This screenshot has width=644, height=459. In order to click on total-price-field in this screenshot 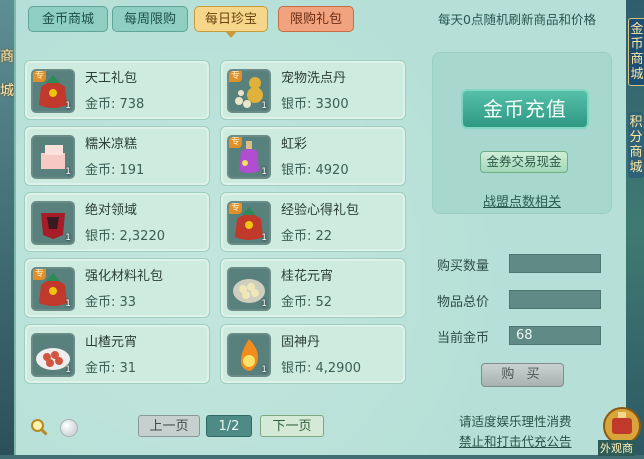, I will do `click(555, 299)`.